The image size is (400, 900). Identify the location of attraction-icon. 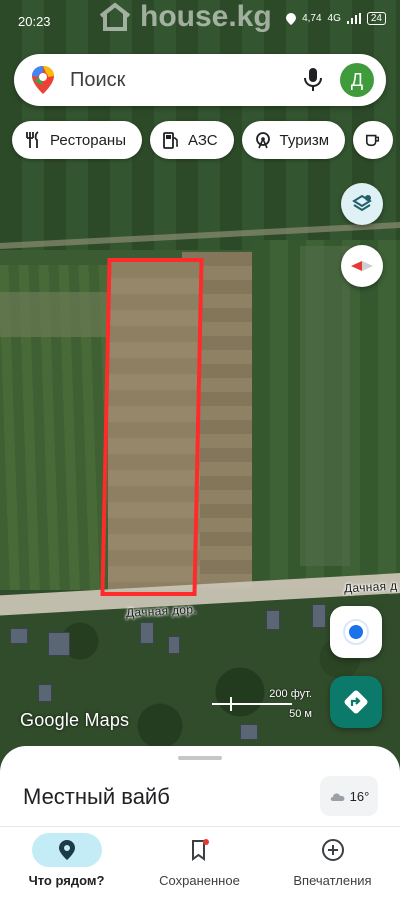
(262, 140).